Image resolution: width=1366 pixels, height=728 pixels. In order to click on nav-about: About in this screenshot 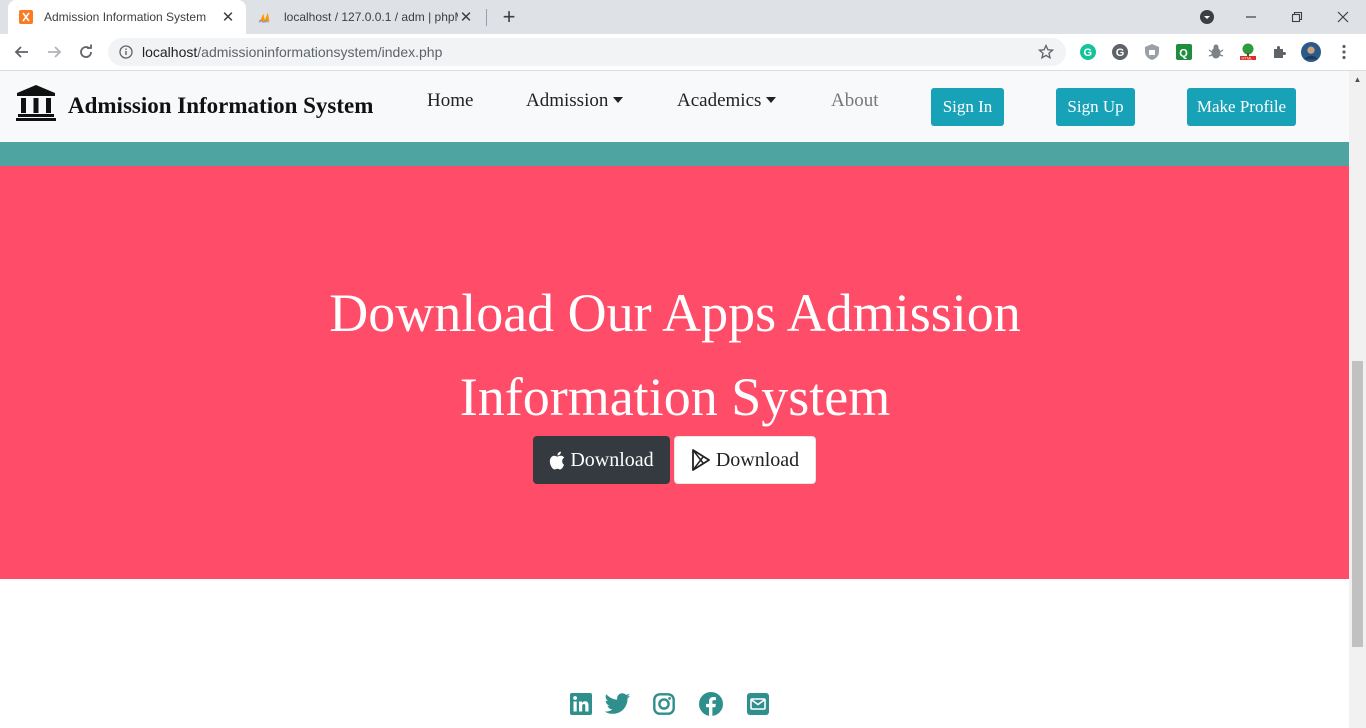, I will do `click(855, 101)`.